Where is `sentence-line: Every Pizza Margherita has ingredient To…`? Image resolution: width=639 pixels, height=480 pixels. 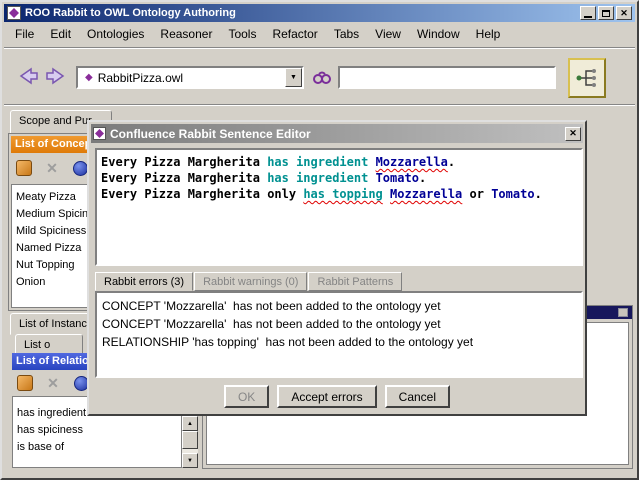
sentence-line: Every Pizza Margherita has ingredient To… is located at coordinates (339, 178).